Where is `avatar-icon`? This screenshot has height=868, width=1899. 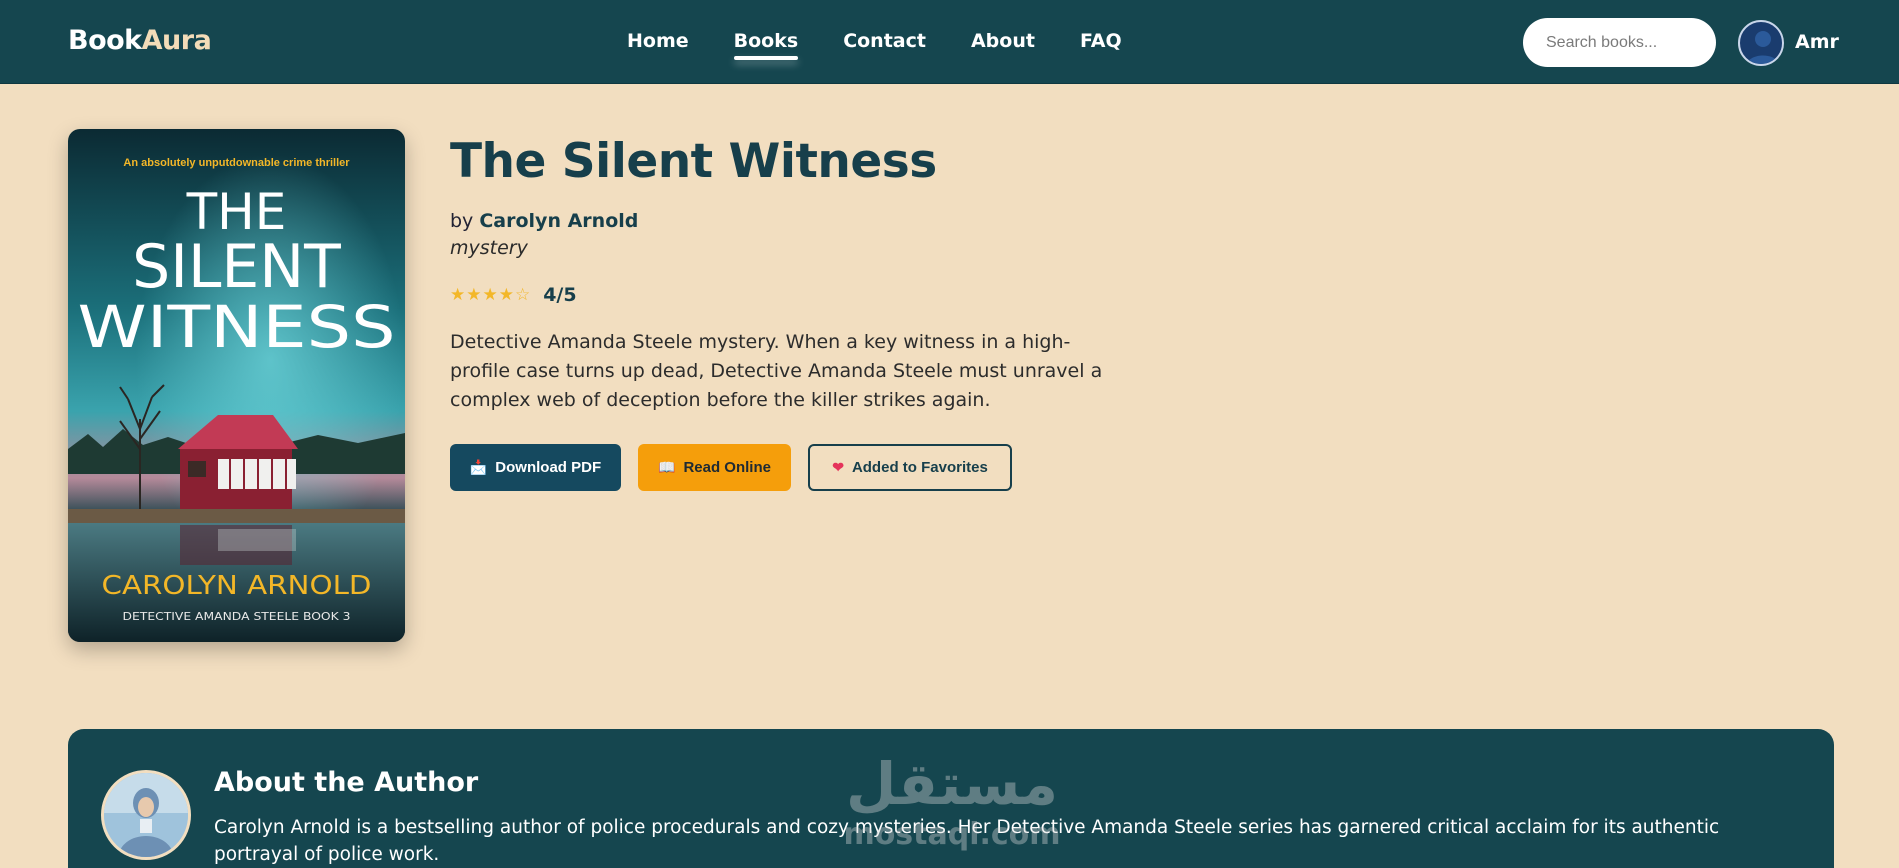 avatar-icon is located at coordinates (1761, 43).